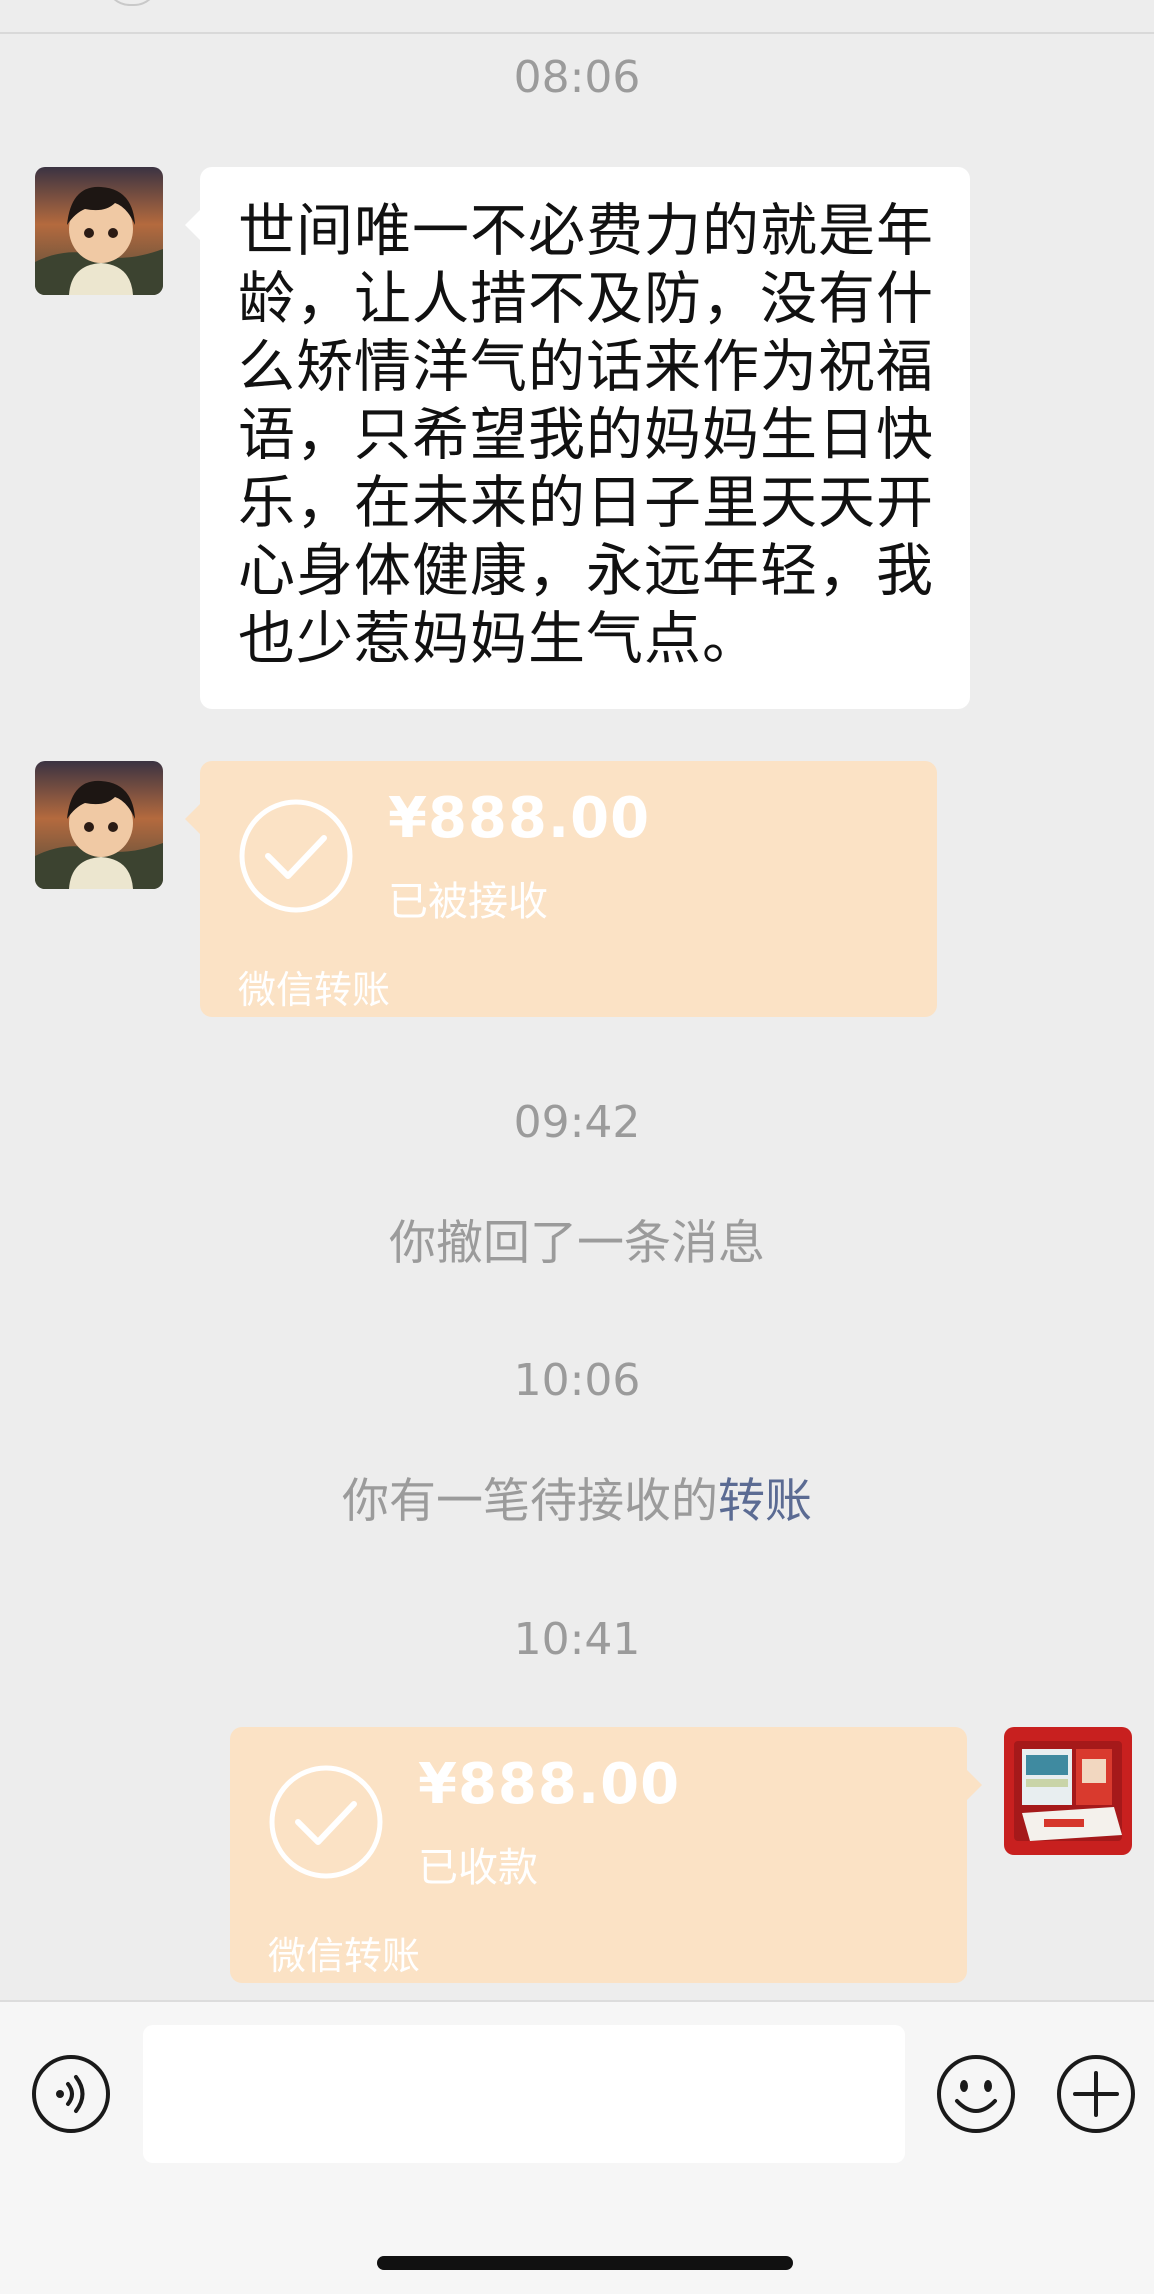 The height and width of the screenshot is (2294, 1154). What do you see at coordinates (132, 3) in the screenshot?
I see `top-partial-element` at bounding box center [132, 3].